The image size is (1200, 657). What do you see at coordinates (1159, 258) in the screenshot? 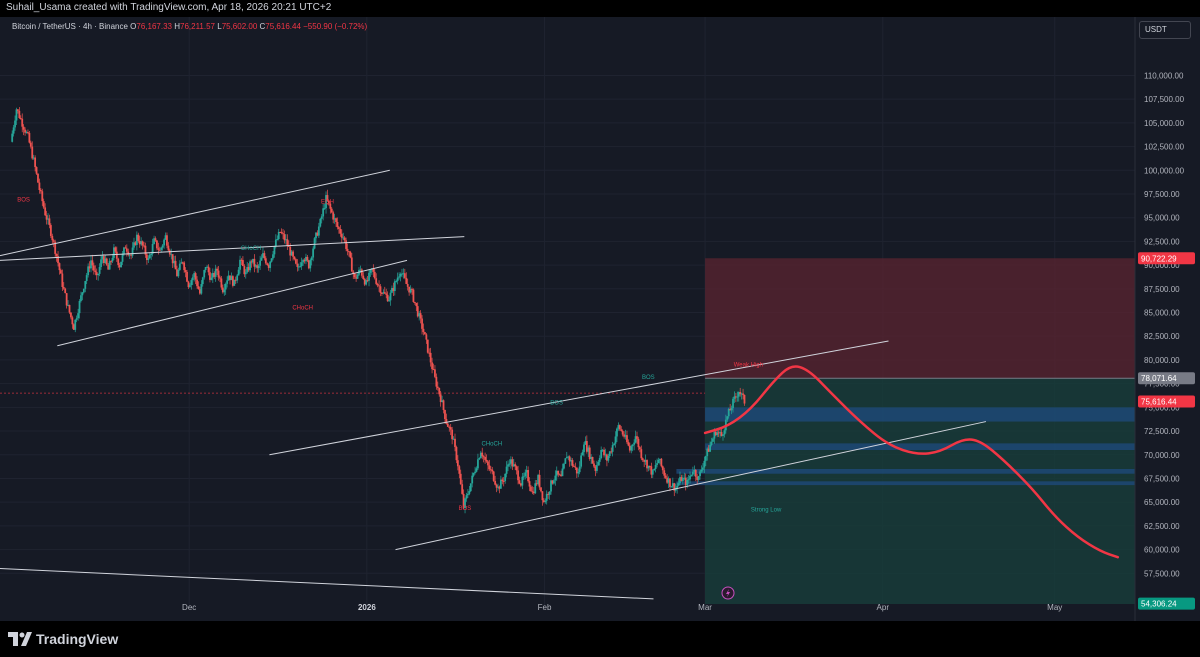
I see `price-badge-text: 90,722.29` at bounding box center [1159, 258].